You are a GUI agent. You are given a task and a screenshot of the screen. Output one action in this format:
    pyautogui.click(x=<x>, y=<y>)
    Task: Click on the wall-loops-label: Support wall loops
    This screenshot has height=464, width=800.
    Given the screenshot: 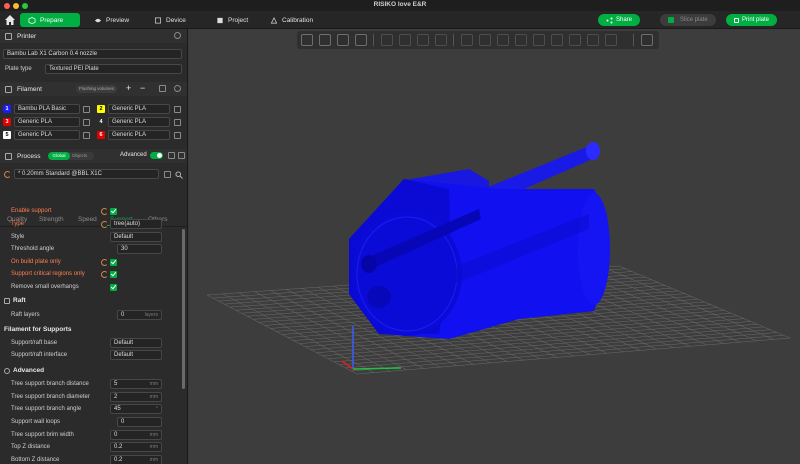 What is the action you would take?
    pyautogui.click(x=36, y=422)
    